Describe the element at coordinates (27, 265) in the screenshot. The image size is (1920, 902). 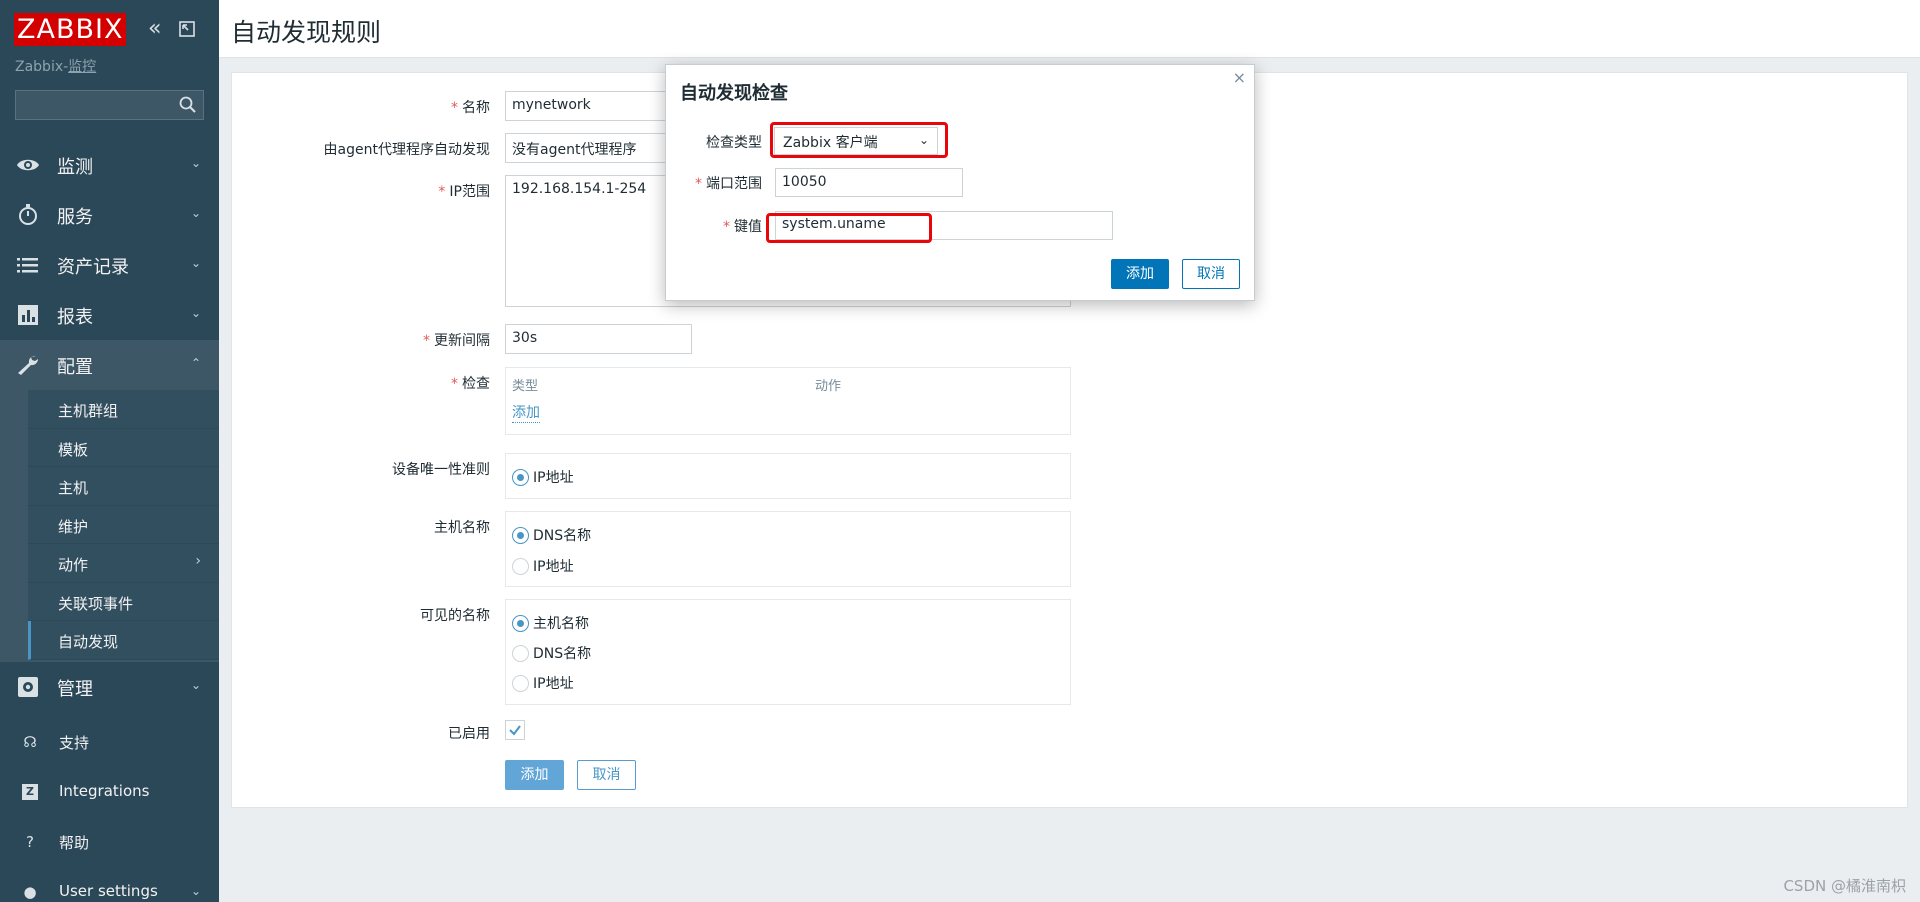
I see `list-icon` at that location.